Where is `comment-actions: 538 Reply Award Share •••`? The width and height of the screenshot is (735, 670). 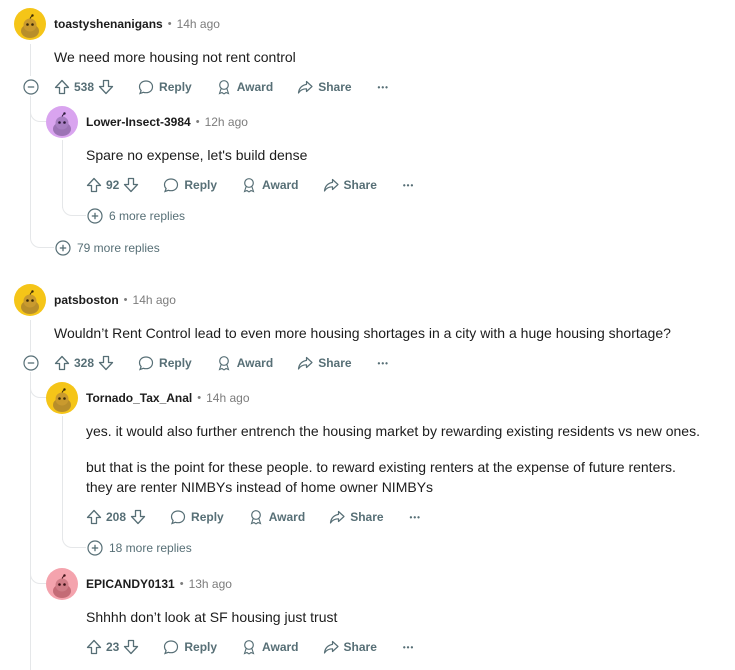 comment-actions: 538 Reply Award Share ••• is located at coordinates (221, 87).